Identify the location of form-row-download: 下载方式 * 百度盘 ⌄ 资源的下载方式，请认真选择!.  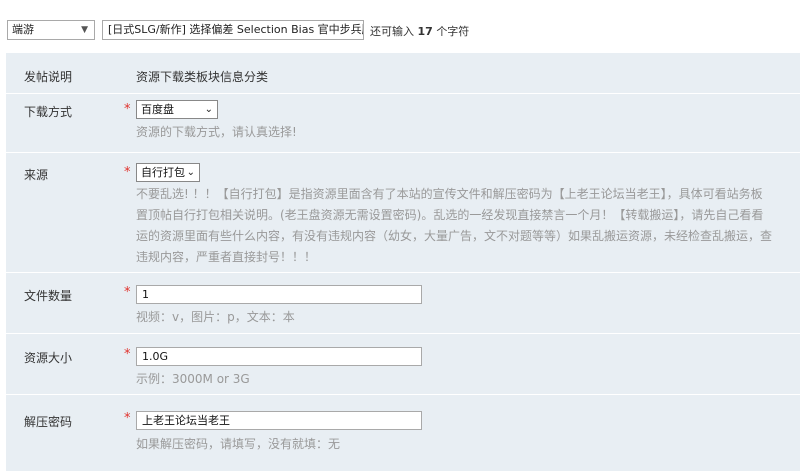
(403, 123).